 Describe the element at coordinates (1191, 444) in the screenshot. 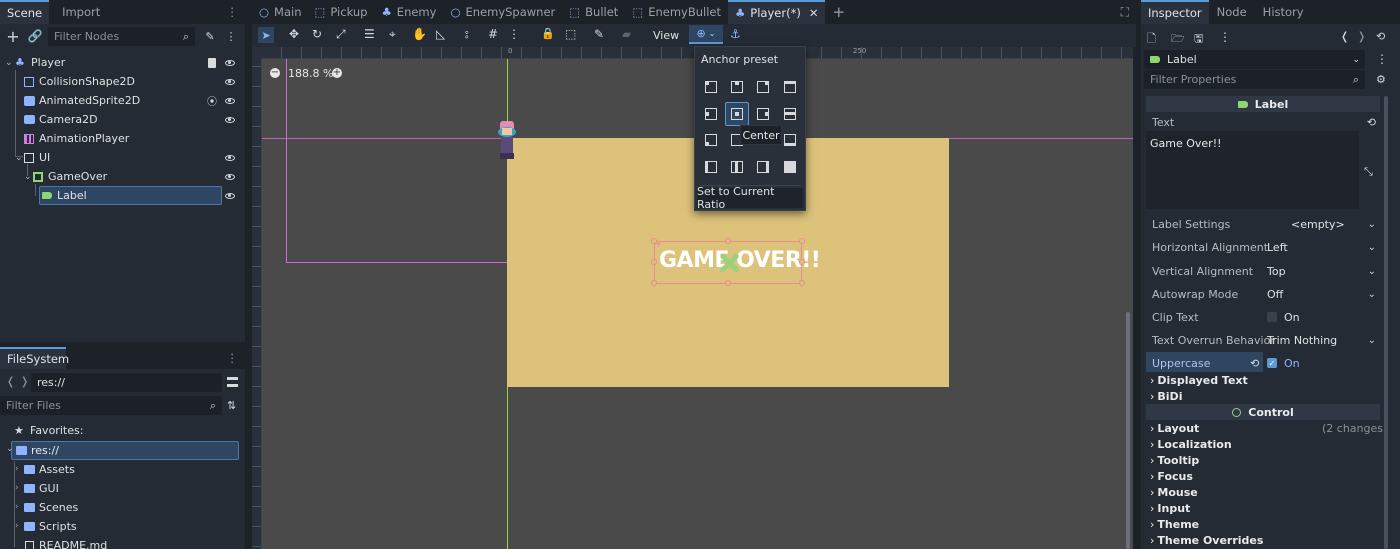

I see `group-localization: › Localization` at that location.